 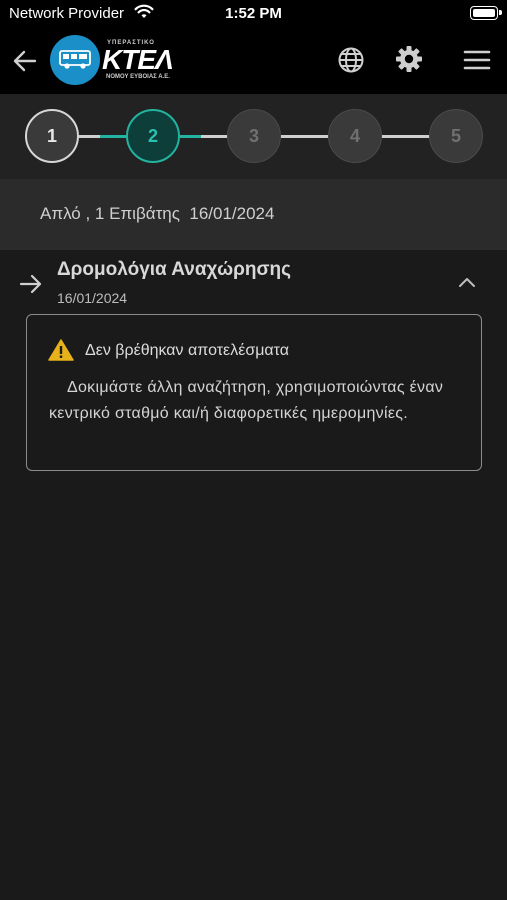 I want to click on bus-icon, so click(x=75, y=59).